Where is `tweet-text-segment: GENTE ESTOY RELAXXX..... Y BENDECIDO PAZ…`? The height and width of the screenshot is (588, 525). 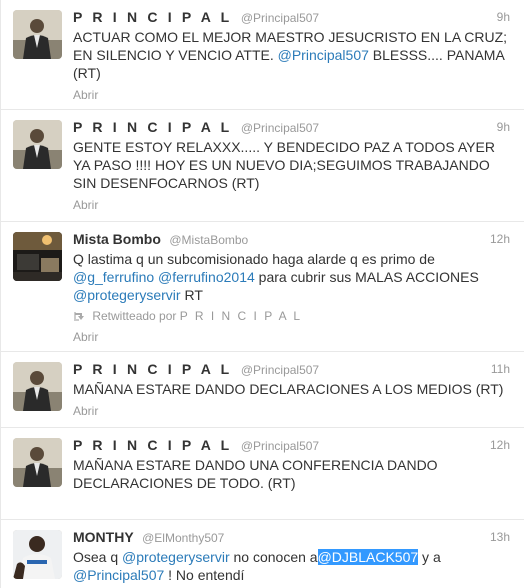
tweet-text-segment: GENTE ESTOY RELAXXX..... Y BENDECIDO PAZ… is located at coordinates (284, 165).